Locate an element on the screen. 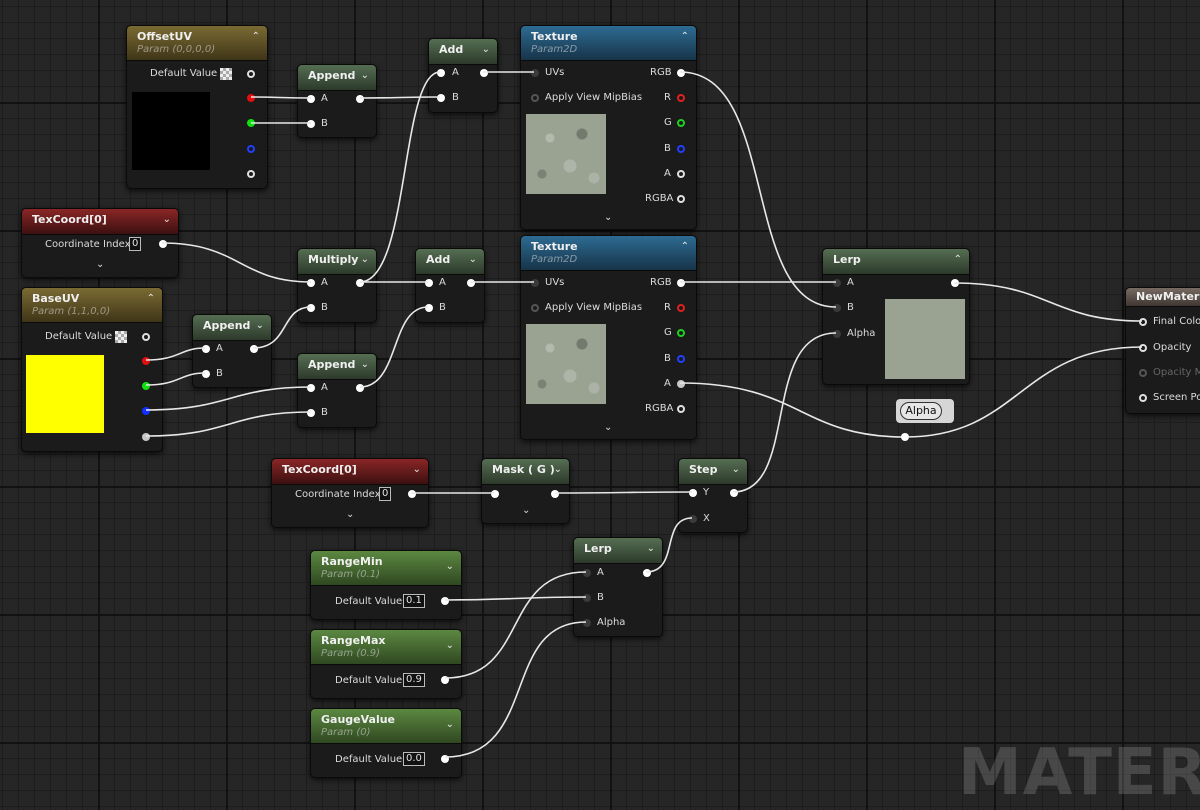  offset-uv-node: OffsetUV Param (0,0,0,0) ⌃ Default Value is located at coordinates (197, 107).